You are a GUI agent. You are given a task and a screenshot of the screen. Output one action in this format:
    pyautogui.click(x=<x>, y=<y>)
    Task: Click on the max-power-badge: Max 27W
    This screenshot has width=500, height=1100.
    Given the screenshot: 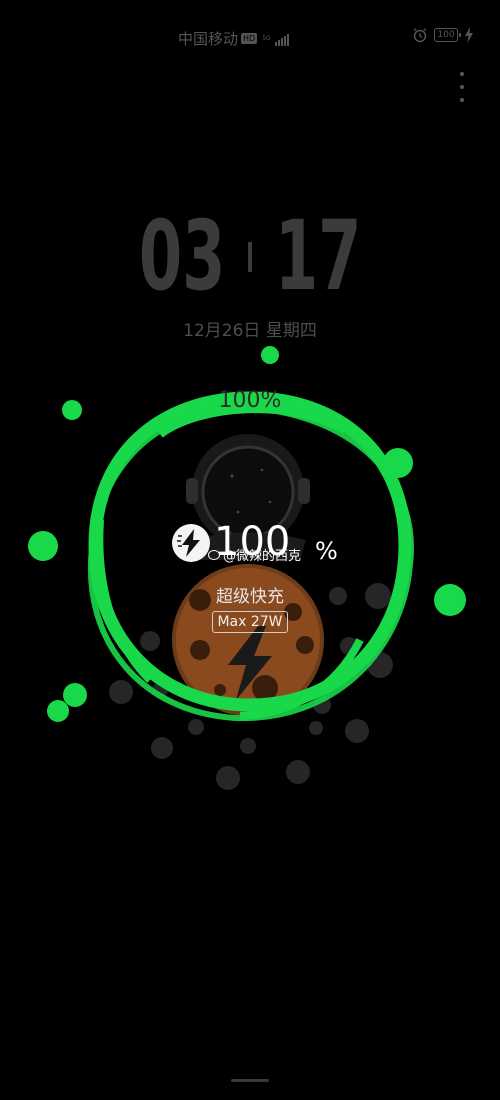 What is the action you would take?
    pyautogui.click(x=250, y=622)
    